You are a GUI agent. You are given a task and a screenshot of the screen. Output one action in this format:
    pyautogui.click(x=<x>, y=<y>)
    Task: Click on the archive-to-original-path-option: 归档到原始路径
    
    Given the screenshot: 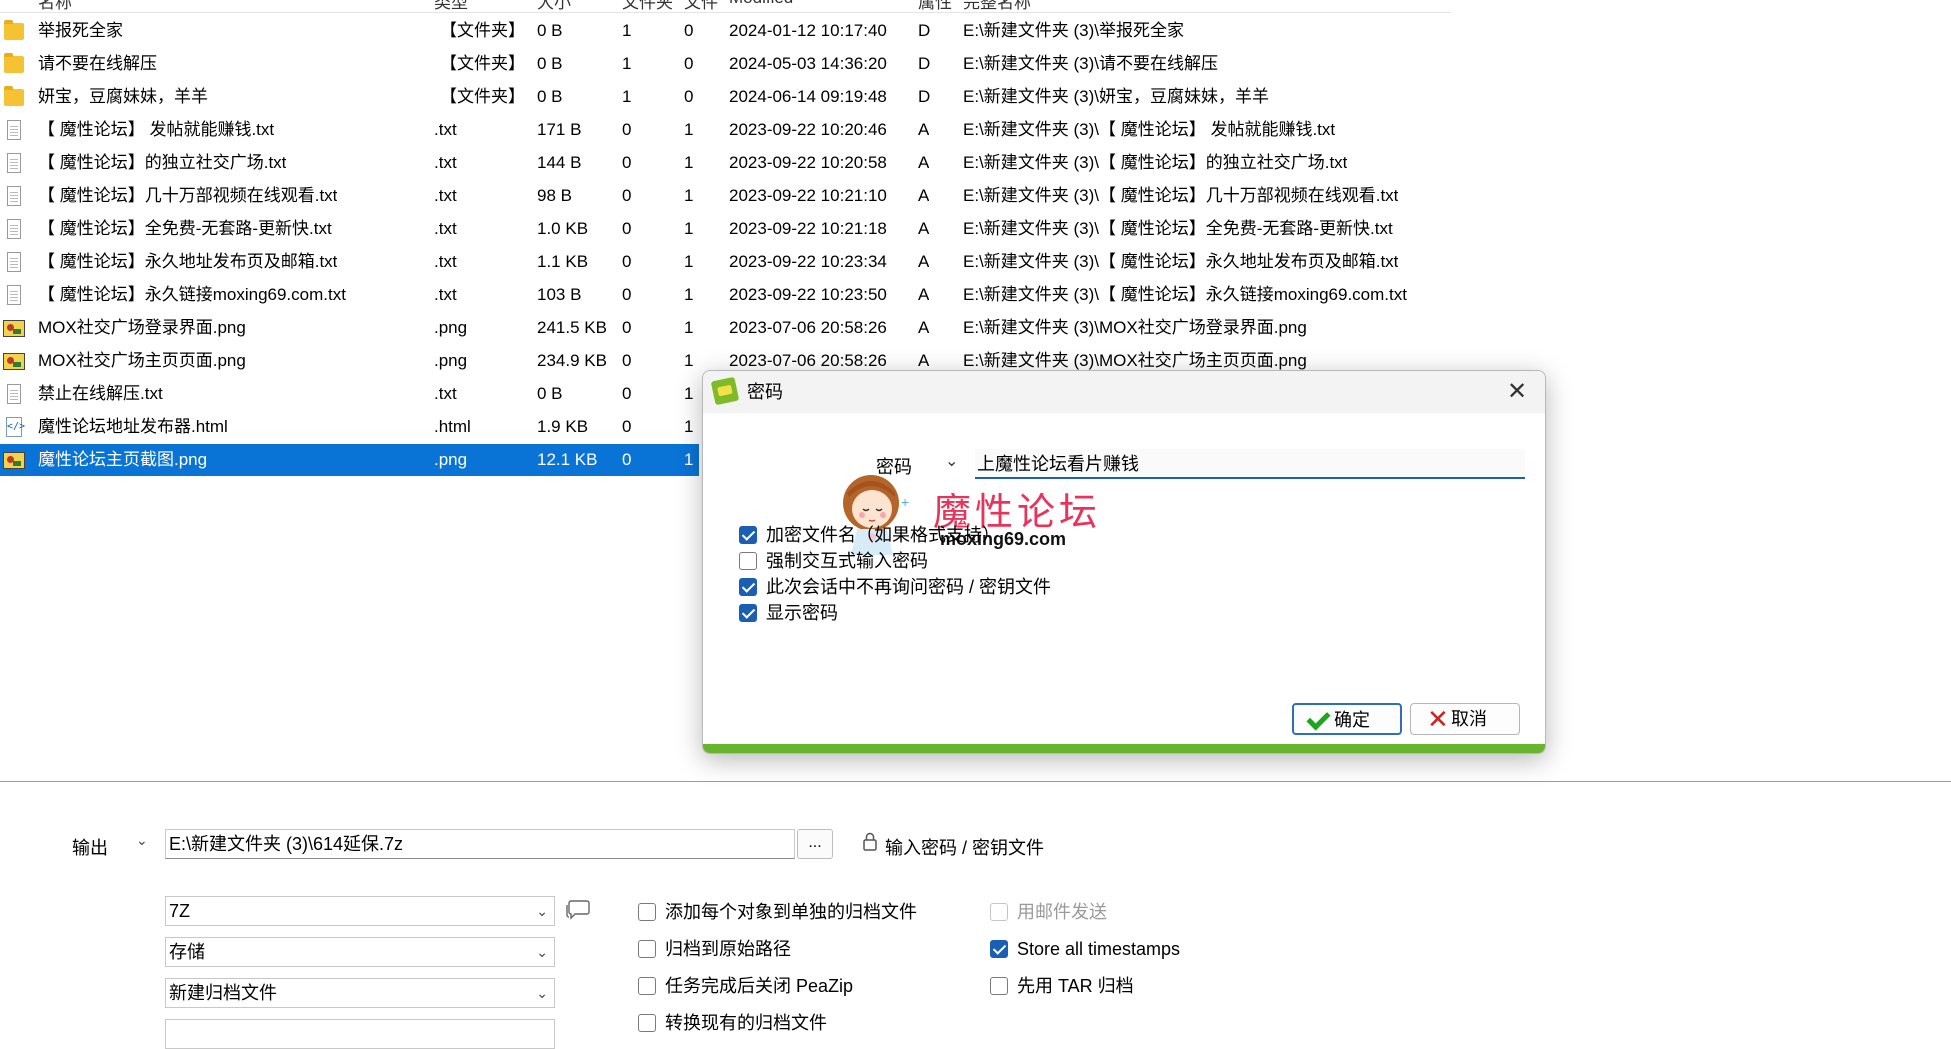 What is the action you would take?
    pyautogui.click(x=714, y=949)
    